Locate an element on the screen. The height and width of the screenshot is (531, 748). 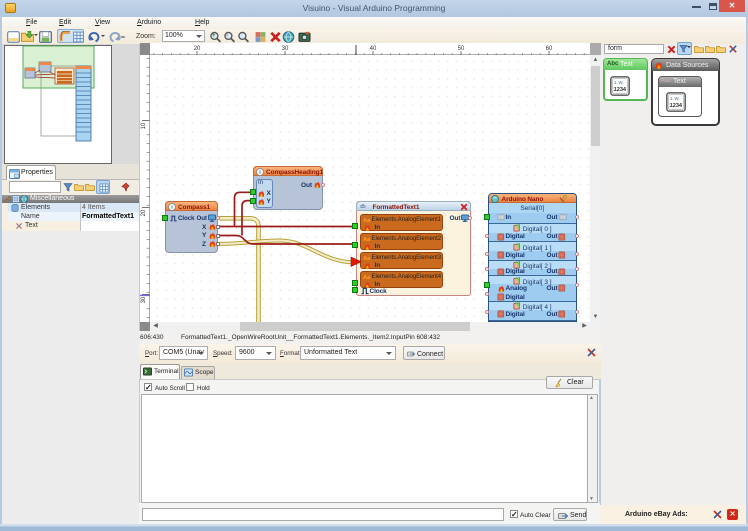
svg-text: 10 is located at coordinates (144, 125).